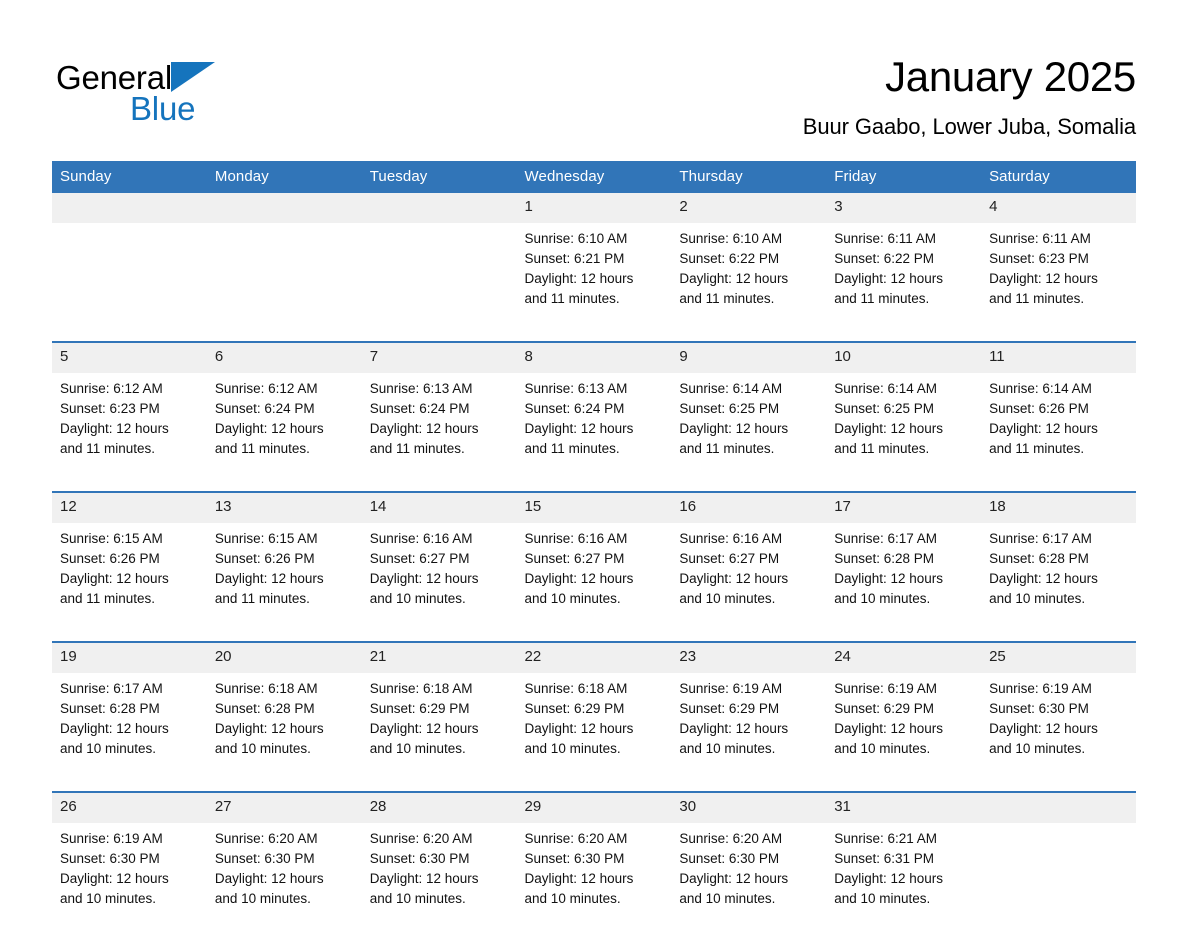 The width and height of the screenshot is (1188, 929). What do you see at coordinates (264, 708) in the screenshot?
I see `sunset-text: Sunset: 6:28 PM` at bounding box center [264, 708].